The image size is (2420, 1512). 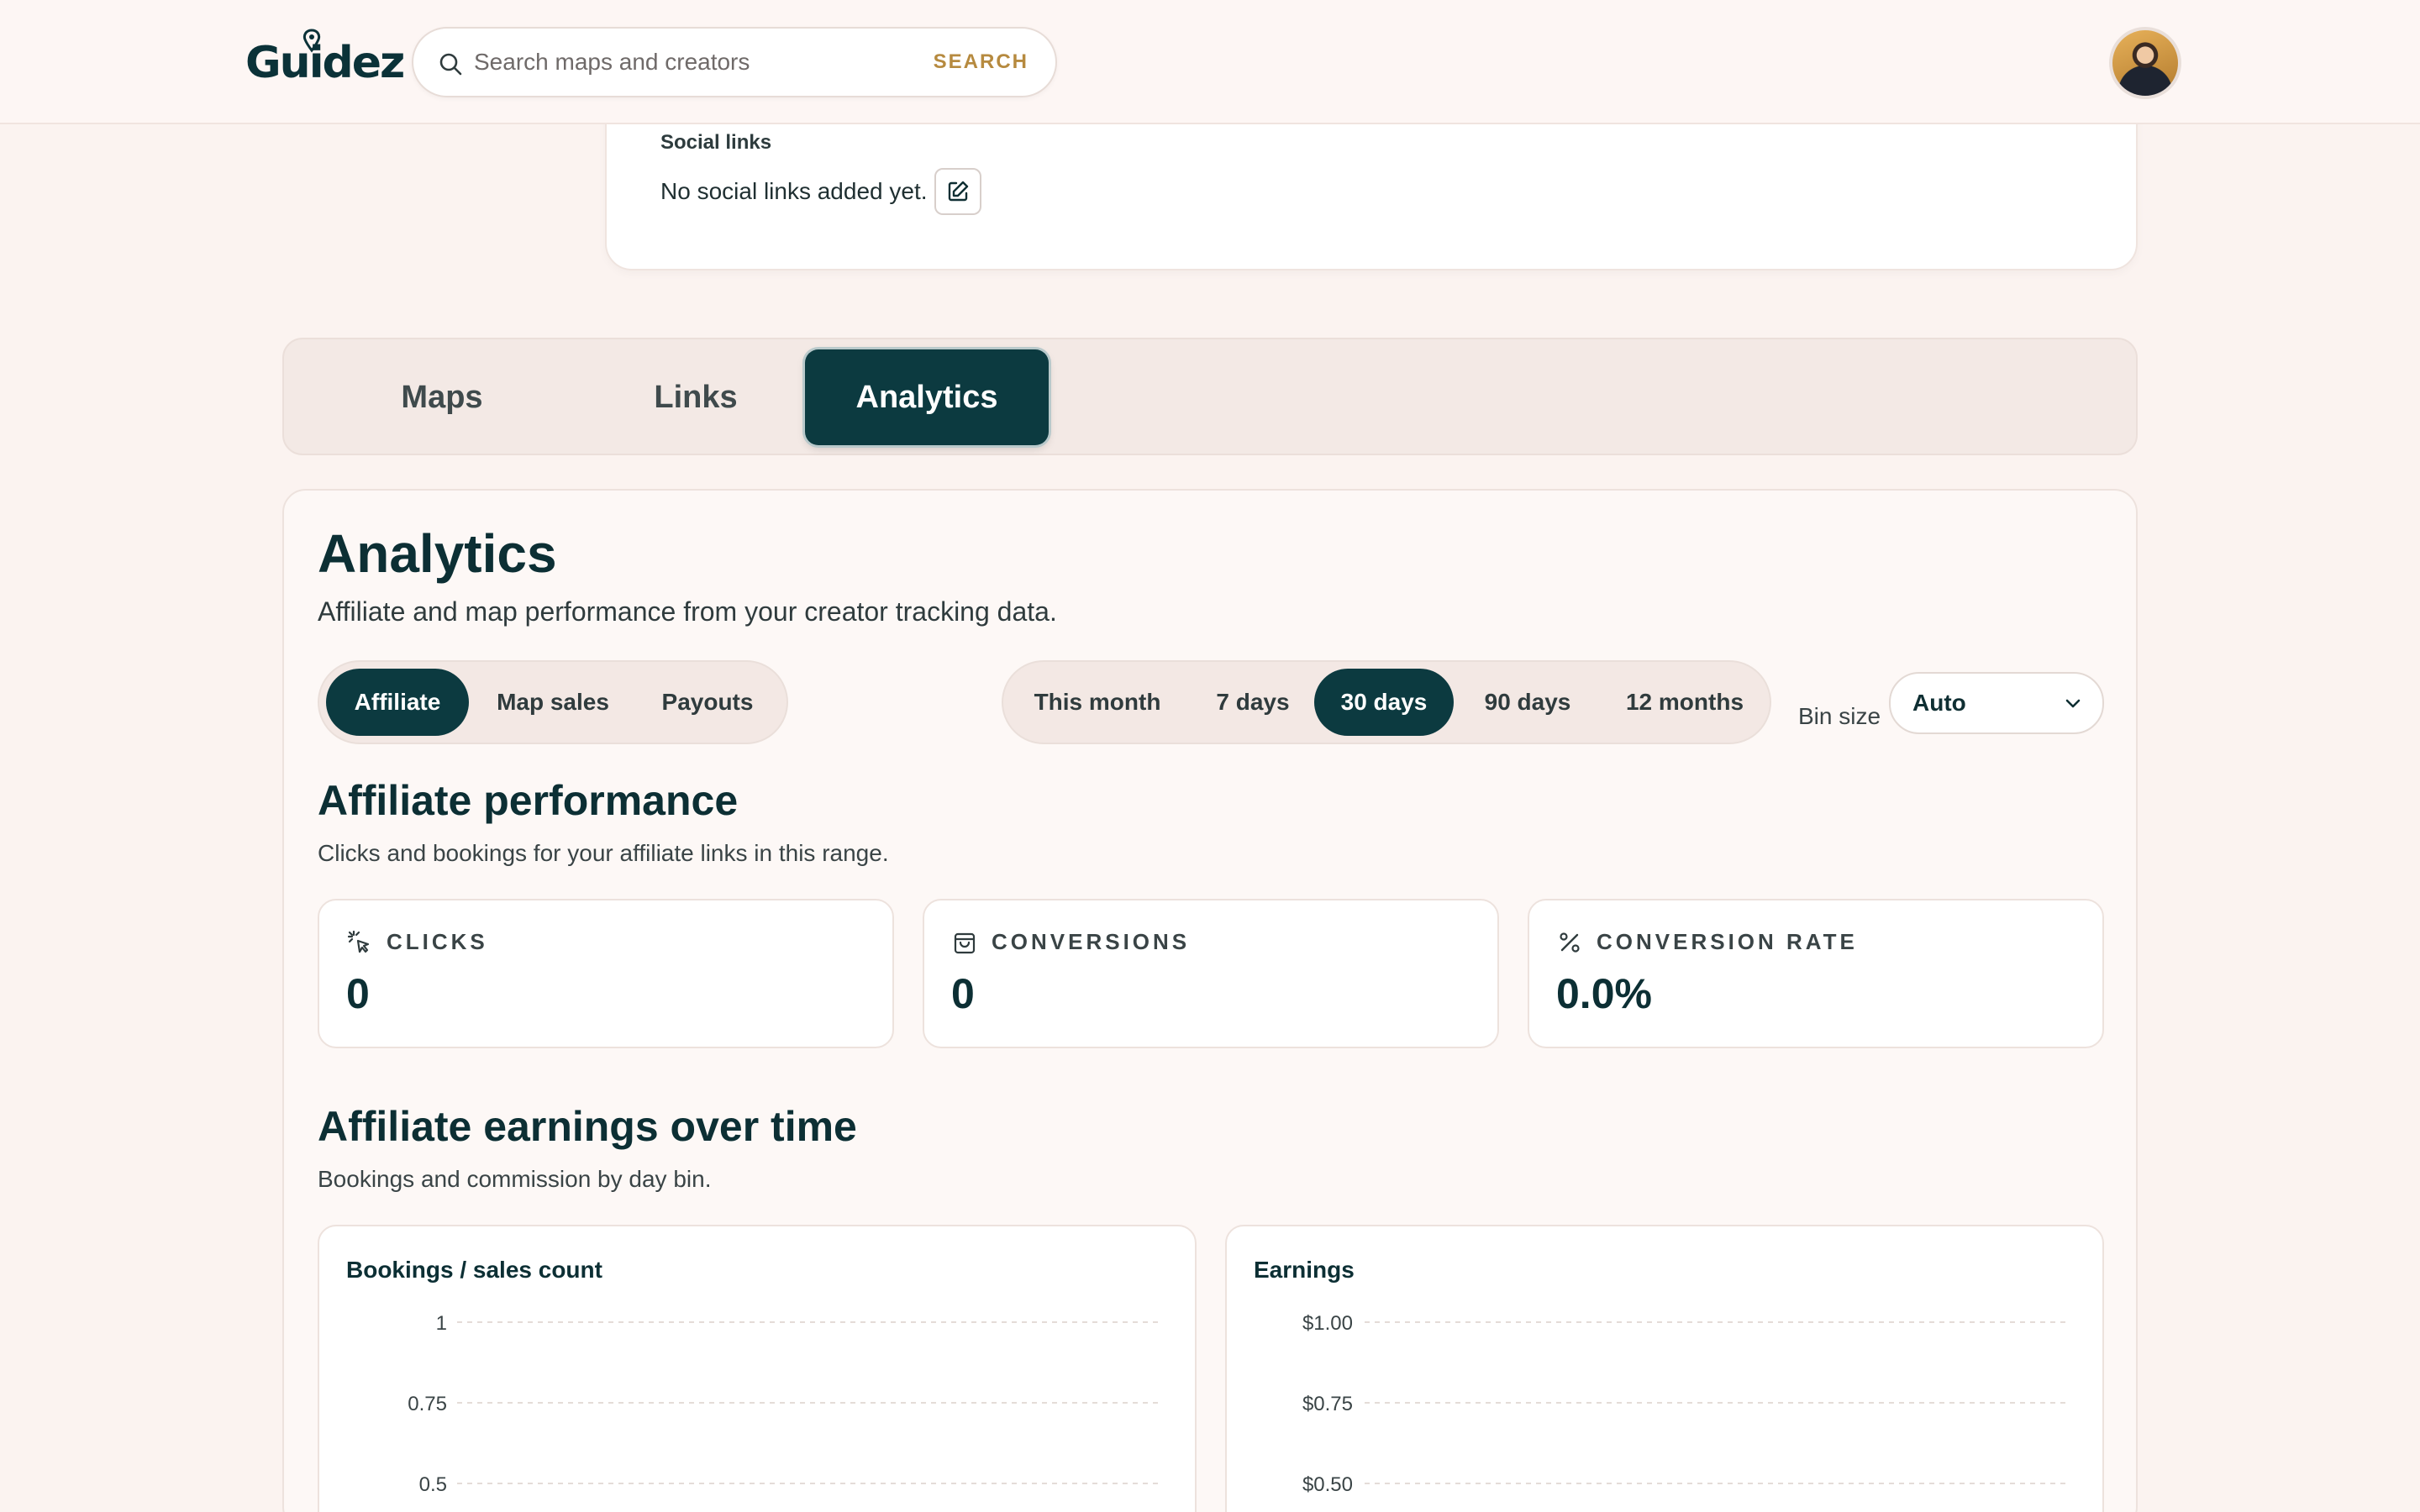 I want to click on profile-tabs: Maps Links Analytics, so click(x=1210, y=396).